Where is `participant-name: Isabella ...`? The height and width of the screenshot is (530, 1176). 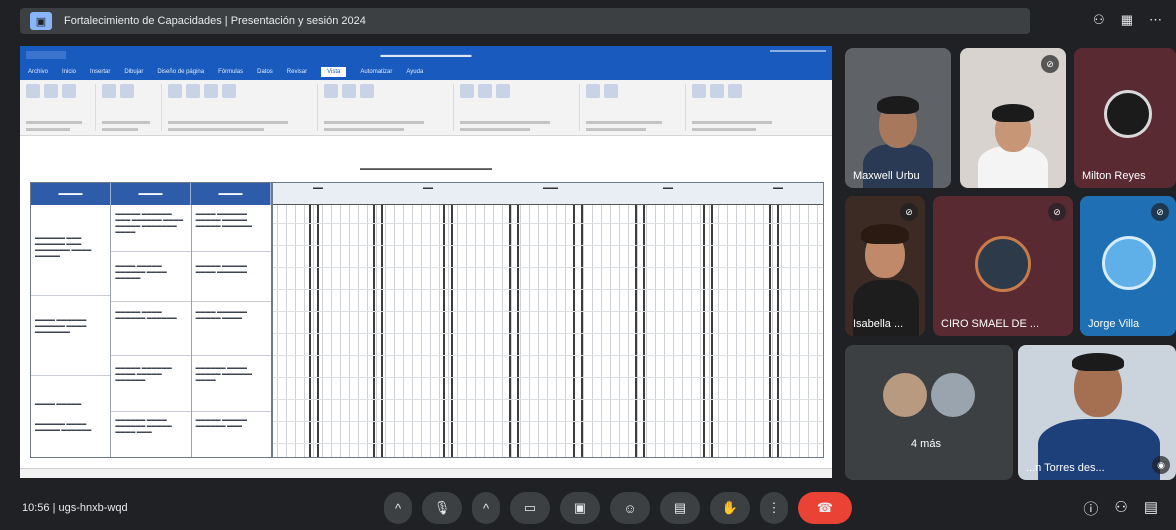
participant-name: Isabella ... is located at coordinates (878, 324).